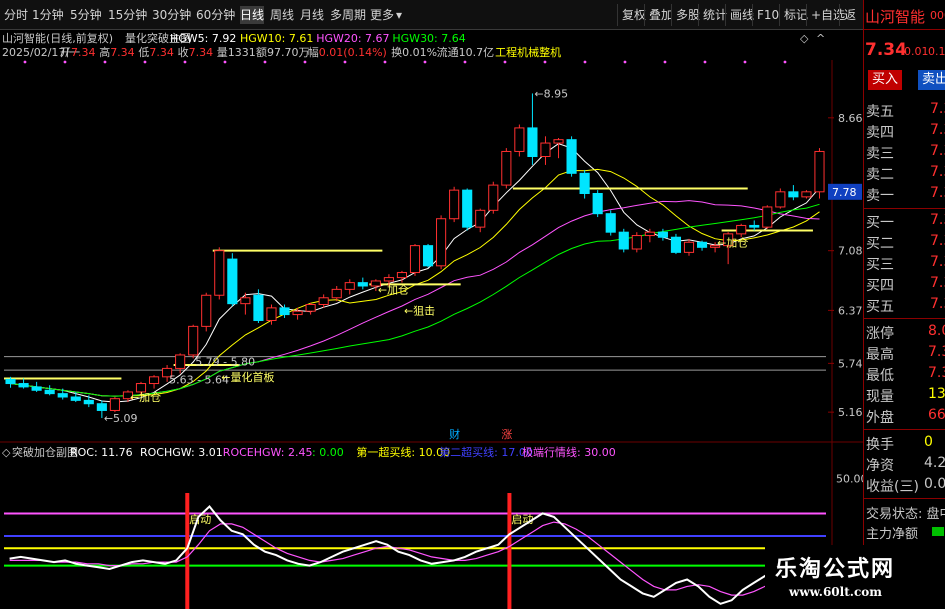  I want to click on collapse-up-icon: ^, so click(820, 38).